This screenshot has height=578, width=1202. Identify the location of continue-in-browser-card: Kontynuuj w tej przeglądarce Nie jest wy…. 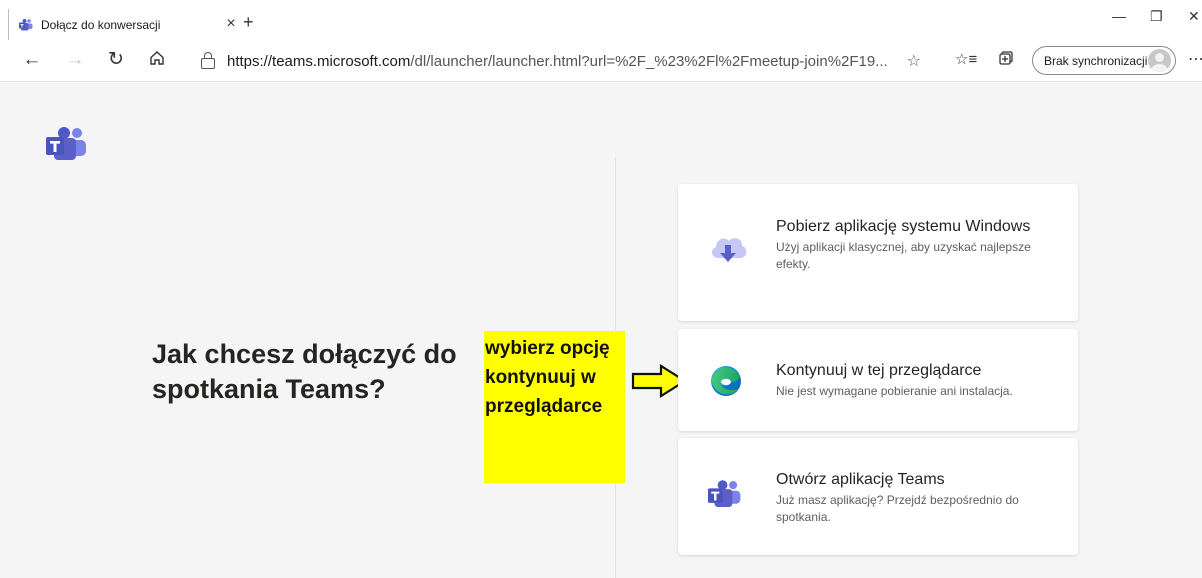
(878, 380).